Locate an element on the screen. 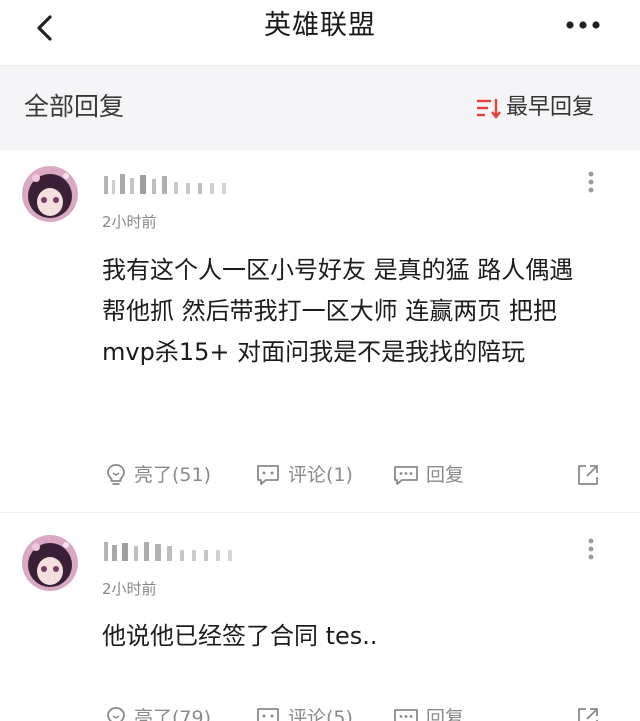 The width and height of the screenshot is (640, 721). page-title: 英雄联盟 is located at coordinates (320, 25).